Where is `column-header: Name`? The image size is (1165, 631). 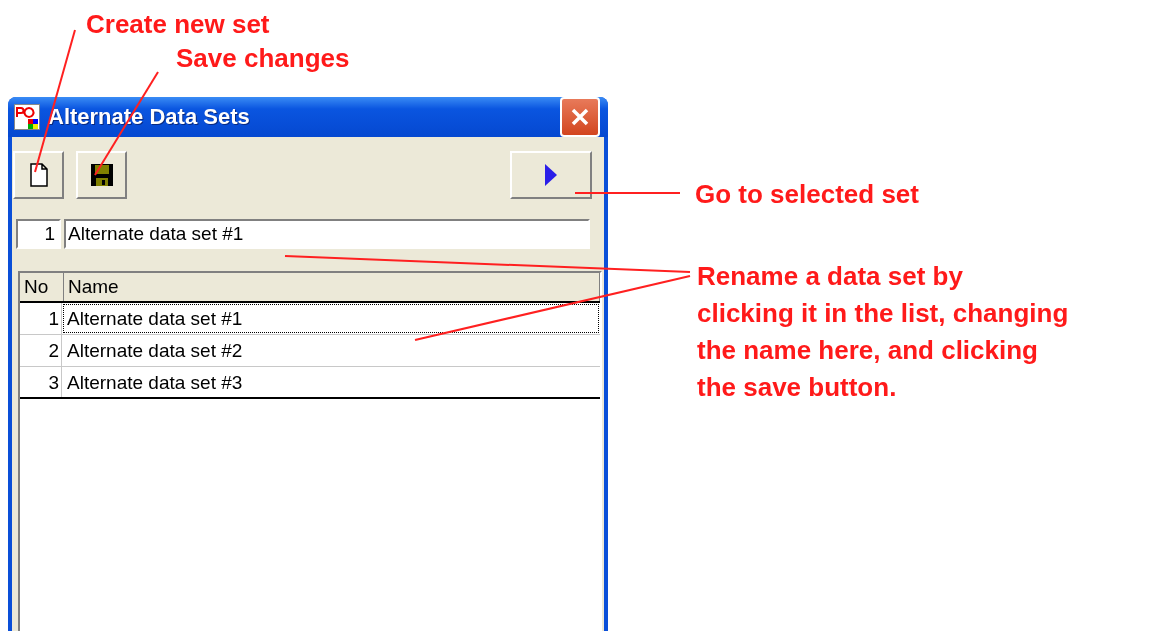 column-header: Name is located at coordinates (332, 287).